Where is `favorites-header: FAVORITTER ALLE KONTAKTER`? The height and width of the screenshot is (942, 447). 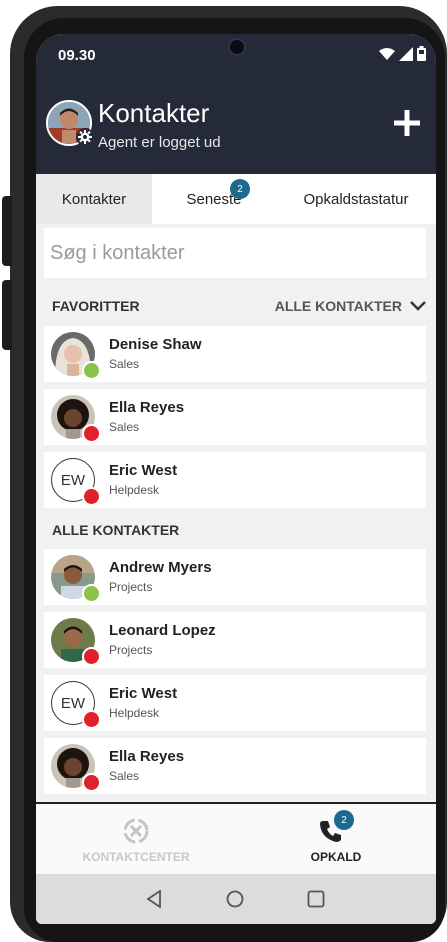
favorites-header: FAVORITTER ALLE KONTAKTER is located at coordinates (236, 306).